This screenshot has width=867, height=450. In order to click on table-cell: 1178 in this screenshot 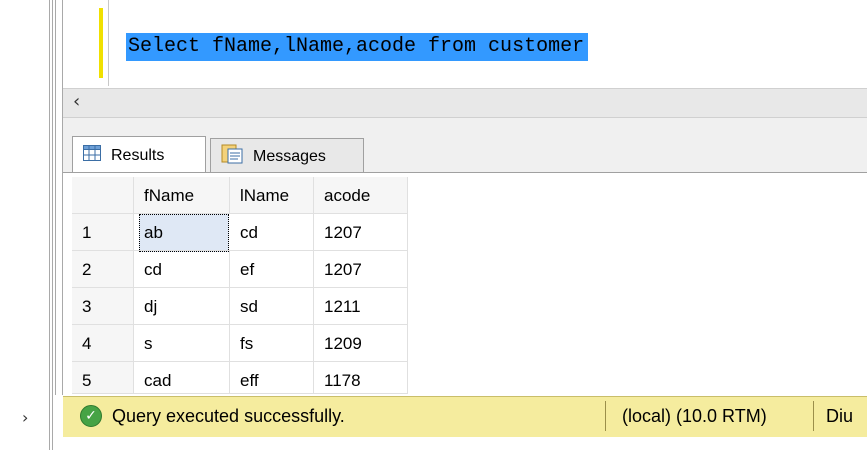, I will do `click(361, 378)`.